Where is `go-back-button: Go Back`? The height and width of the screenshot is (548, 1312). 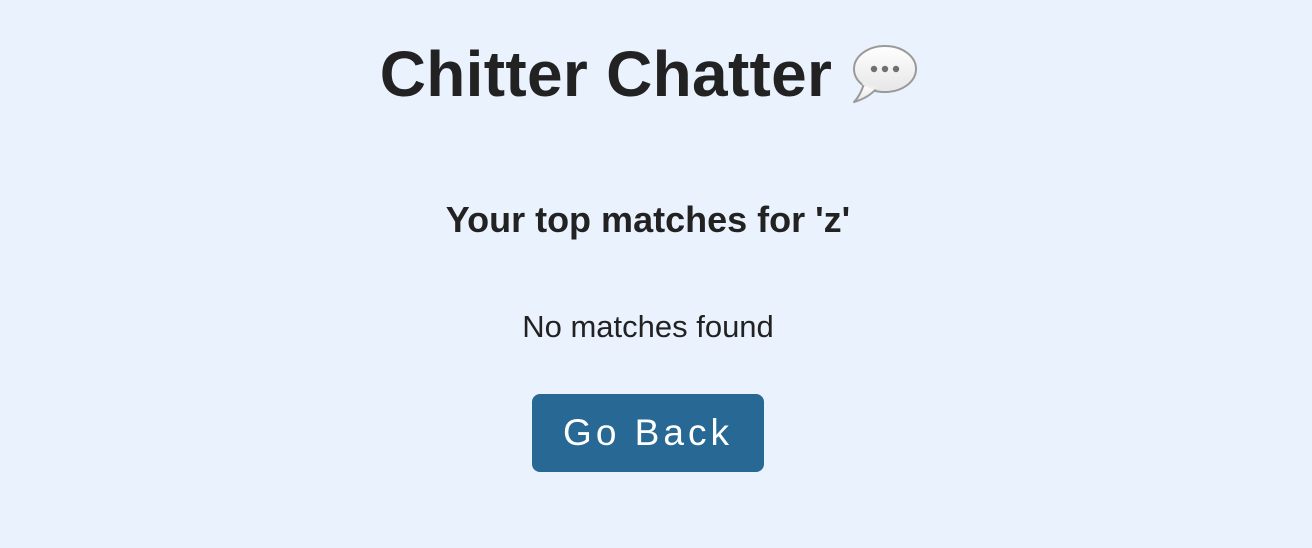
go-back-button: Go Back is located at coordinates (648, 433).